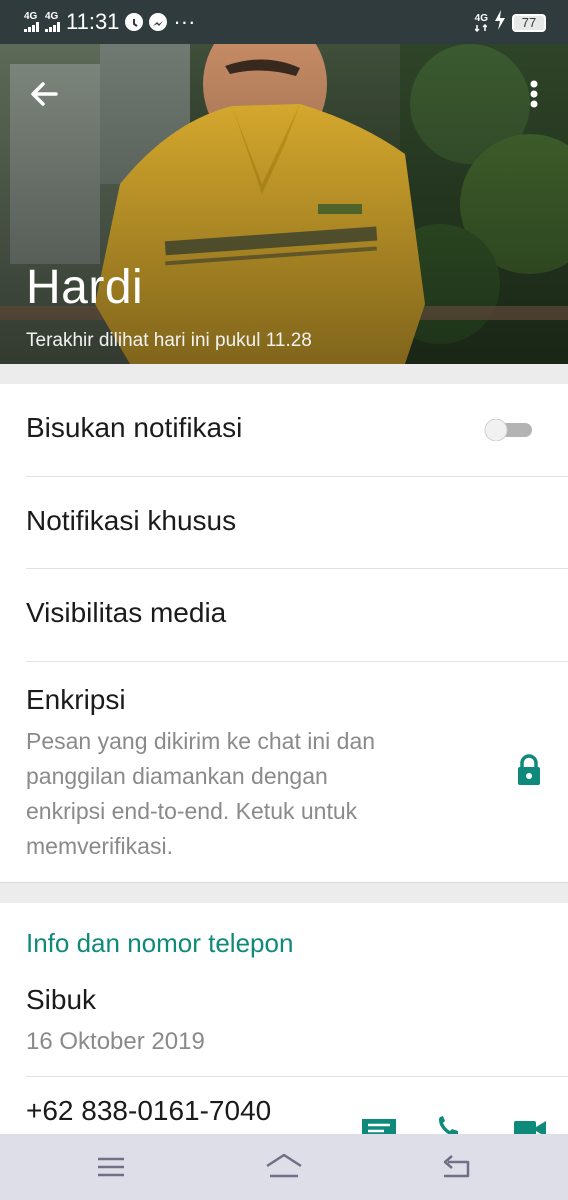 Image resolution: width=568 pixels, height=1200 pixels. Describe the element at coordinates (284, 1024) in the screenshot. I see `about-row: Sibuk 16 Oktober 2019` at that location.